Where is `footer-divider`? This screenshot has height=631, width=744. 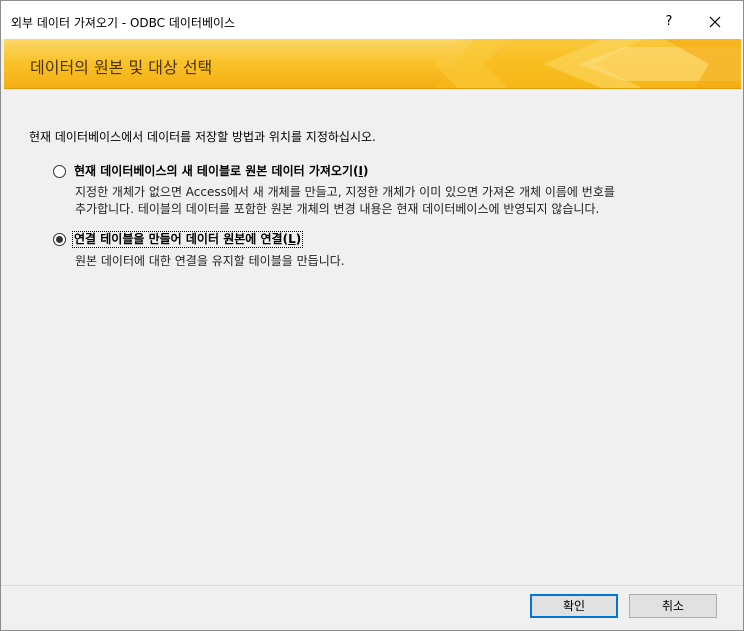 footer-divider is located at coordinates (372, 585).